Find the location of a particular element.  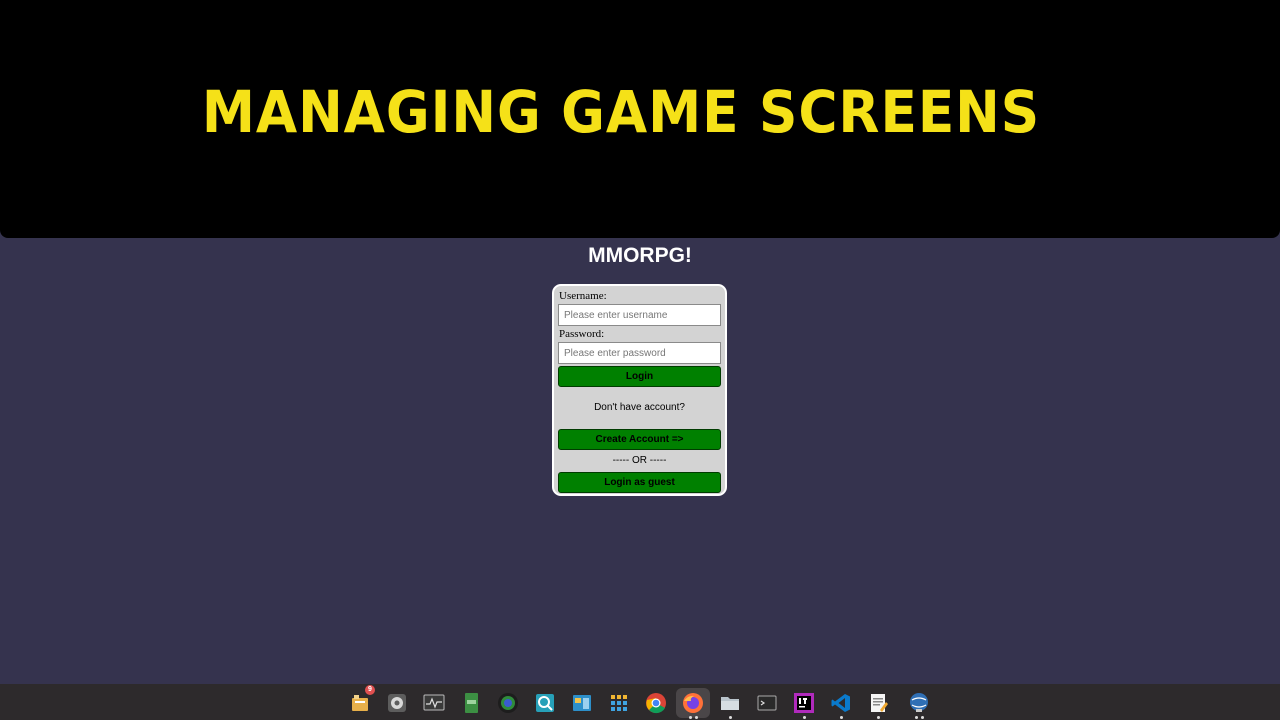

intellij-icon is located at coordinates (804, 703).